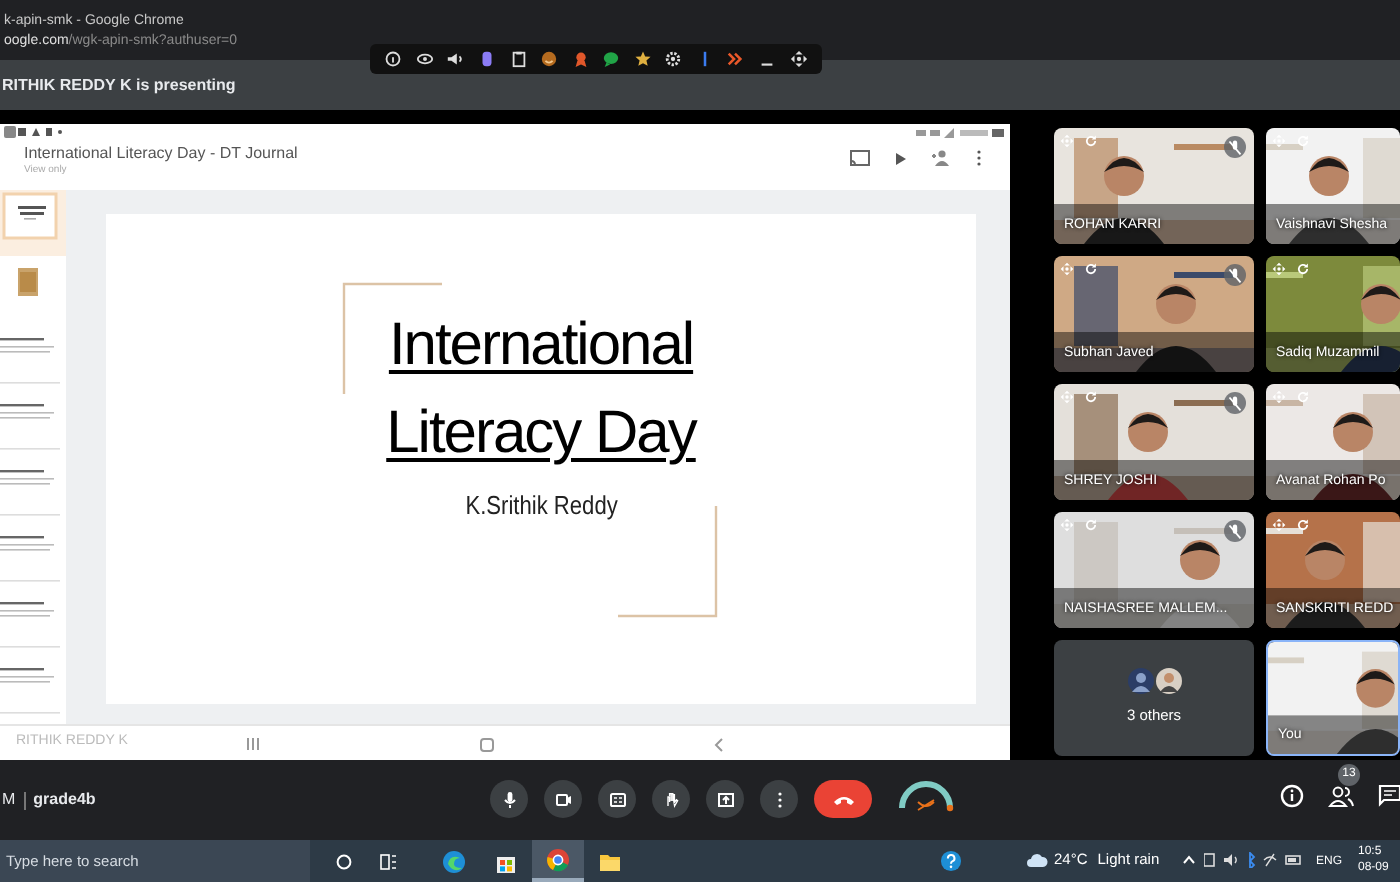  Describe the element at coordinates (541, 506) in the screenshot. I see `slide-author: K.Srithik Reddy` at that location.